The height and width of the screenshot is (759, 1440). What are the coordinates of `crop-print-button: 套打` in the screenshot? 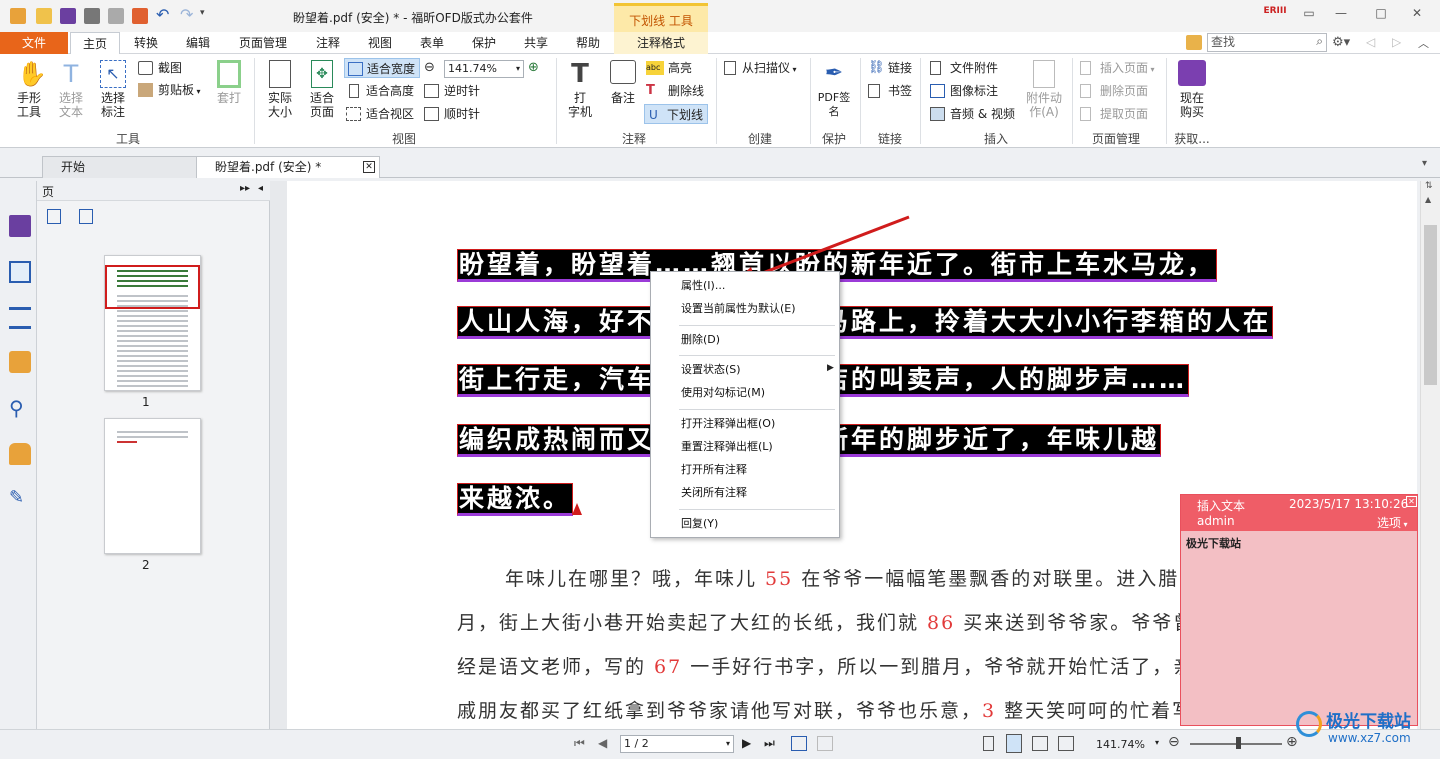 It's located at (229, 82).